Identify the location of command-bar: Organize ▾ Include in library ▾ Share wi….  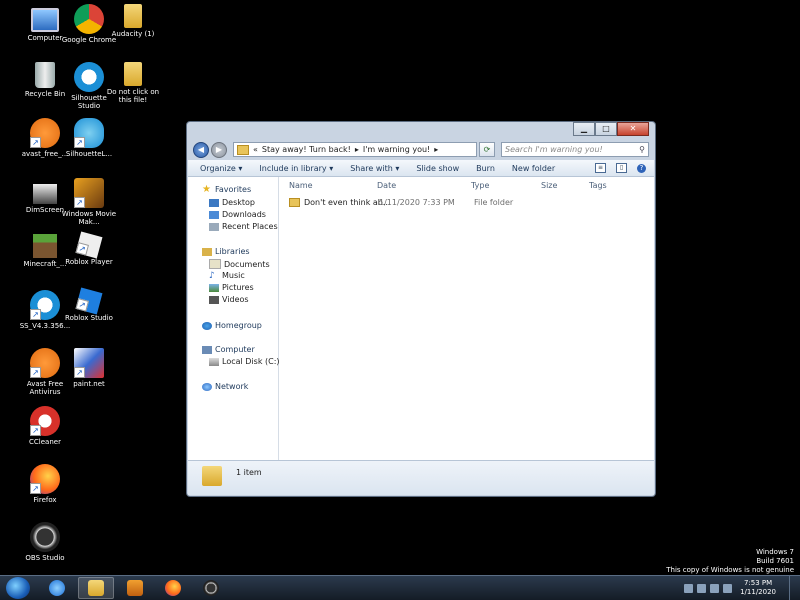
(421, 168).